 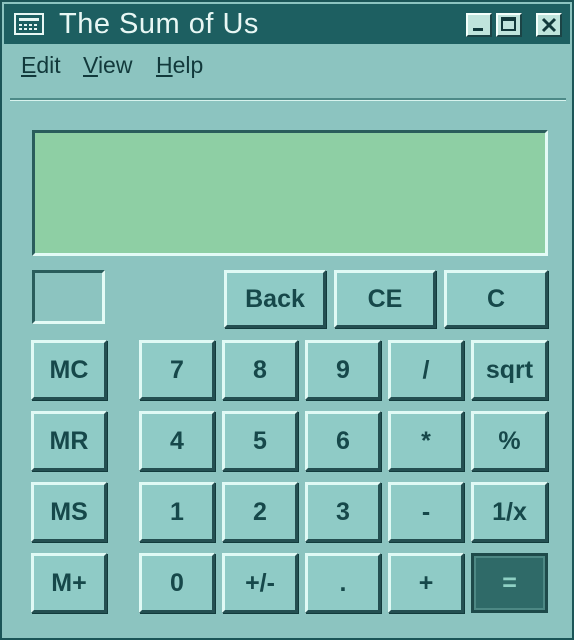 What do you see at coordinates (426, 583) in the screenshot?
I see `add-button: +` at bounding box center [426, 583].